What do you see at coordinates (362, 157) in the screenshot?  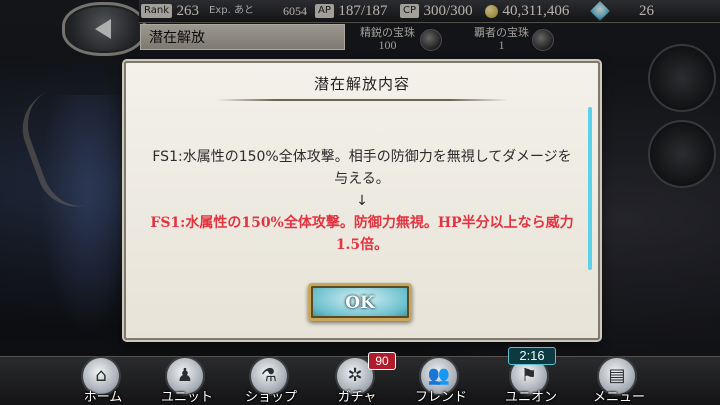 I see `before-description-line1: FS1:水属性の150%全体攻撃。相手の防御力を無視してダメージを` at bounding box center [362, 157].